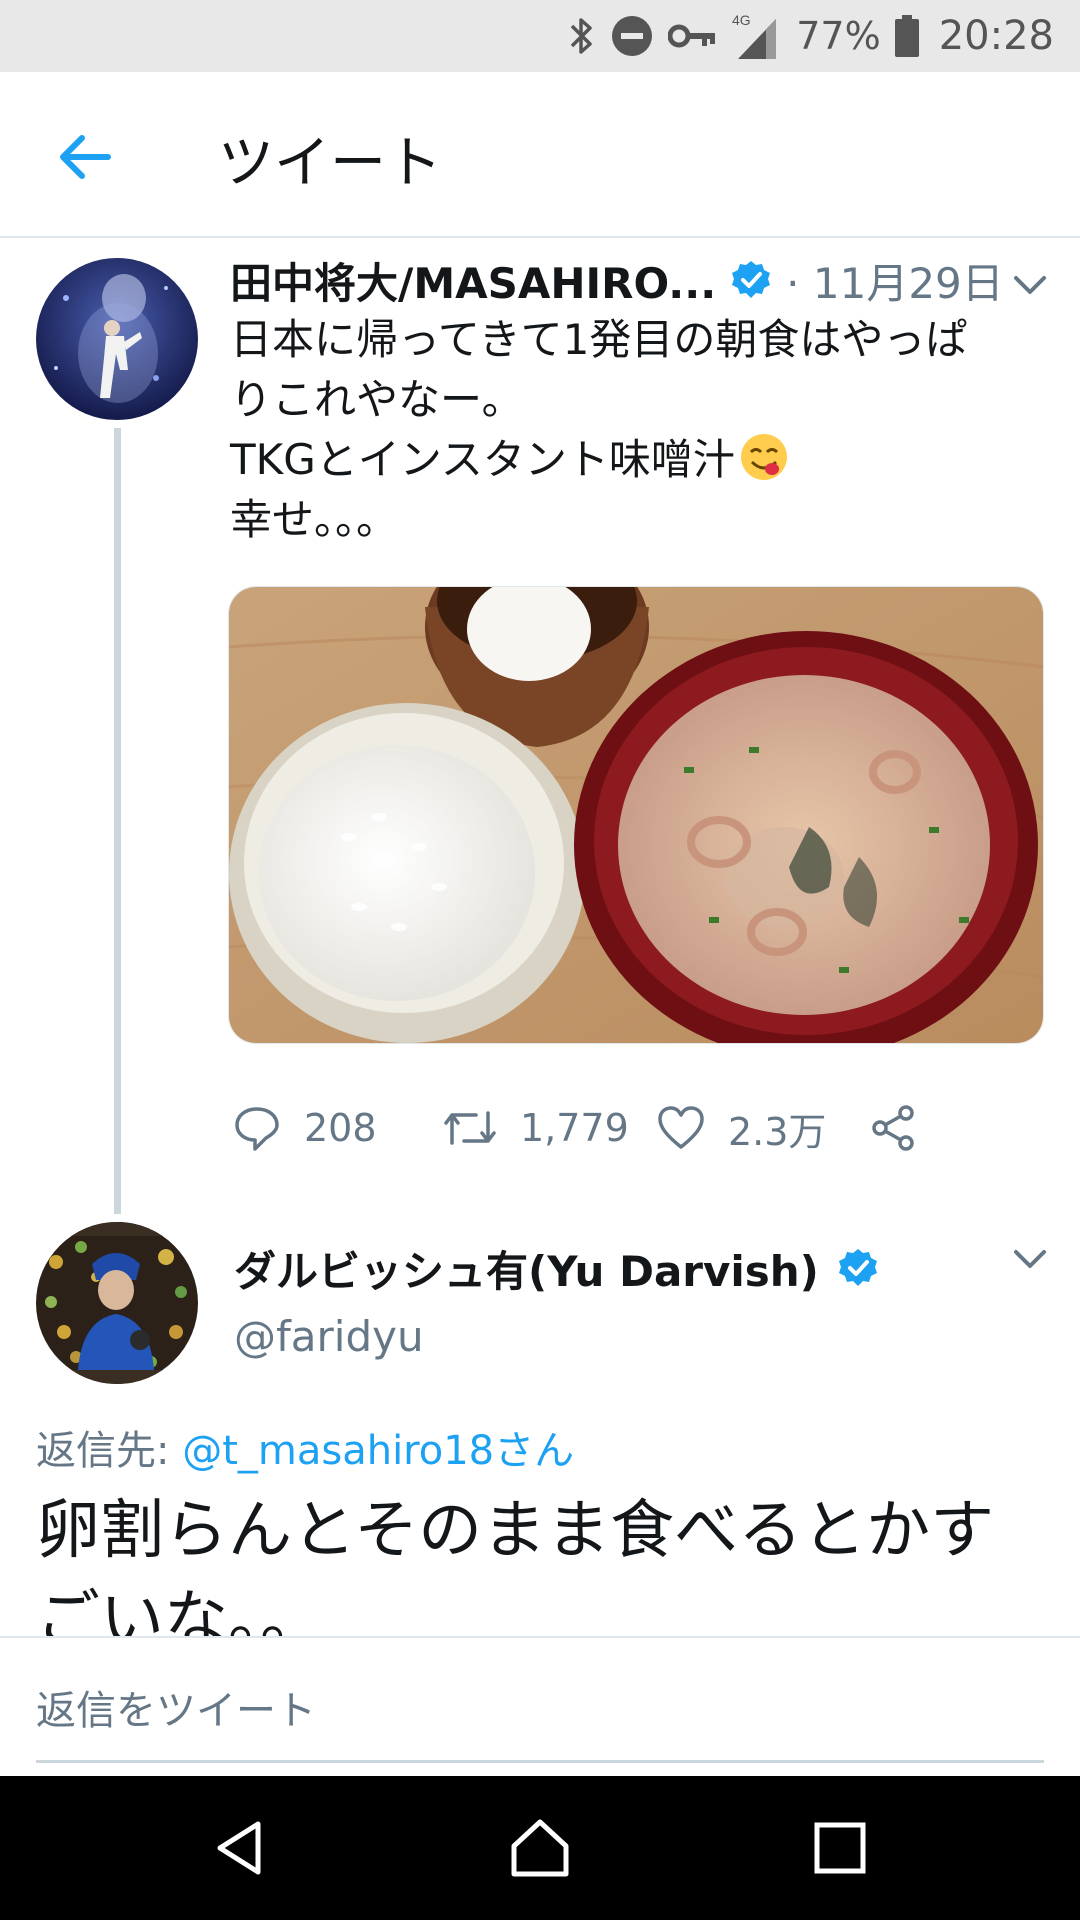 The image size is (1080, 1920). I want to click on tweet1-line-3: TKGとインスタント味噌汁, so click(482, 459).